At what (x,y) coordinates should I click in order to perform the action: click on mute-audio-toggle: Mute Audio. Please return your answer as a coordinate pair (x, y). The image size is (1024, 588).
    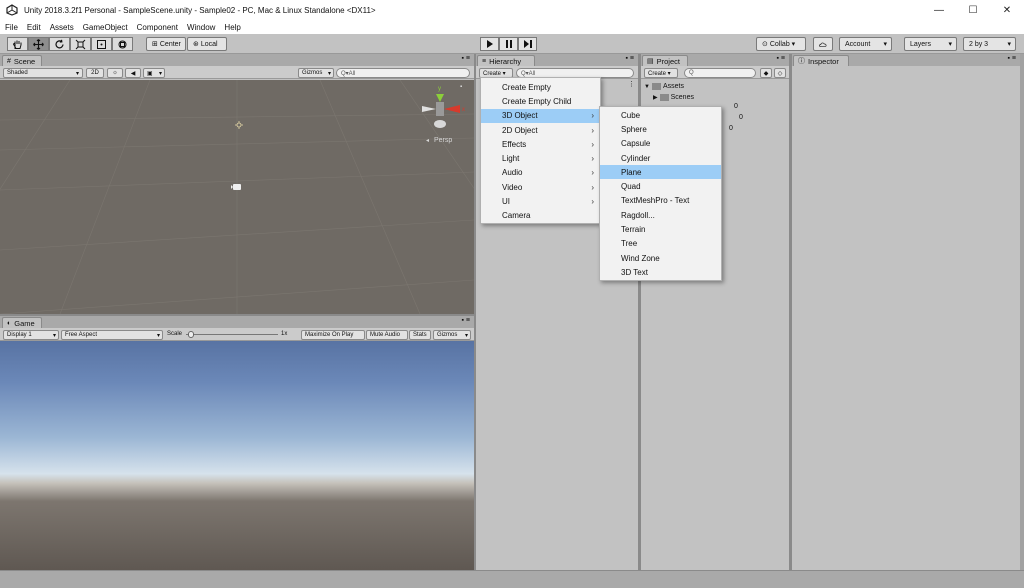
    Looking at the image, I should click on (387, 335).